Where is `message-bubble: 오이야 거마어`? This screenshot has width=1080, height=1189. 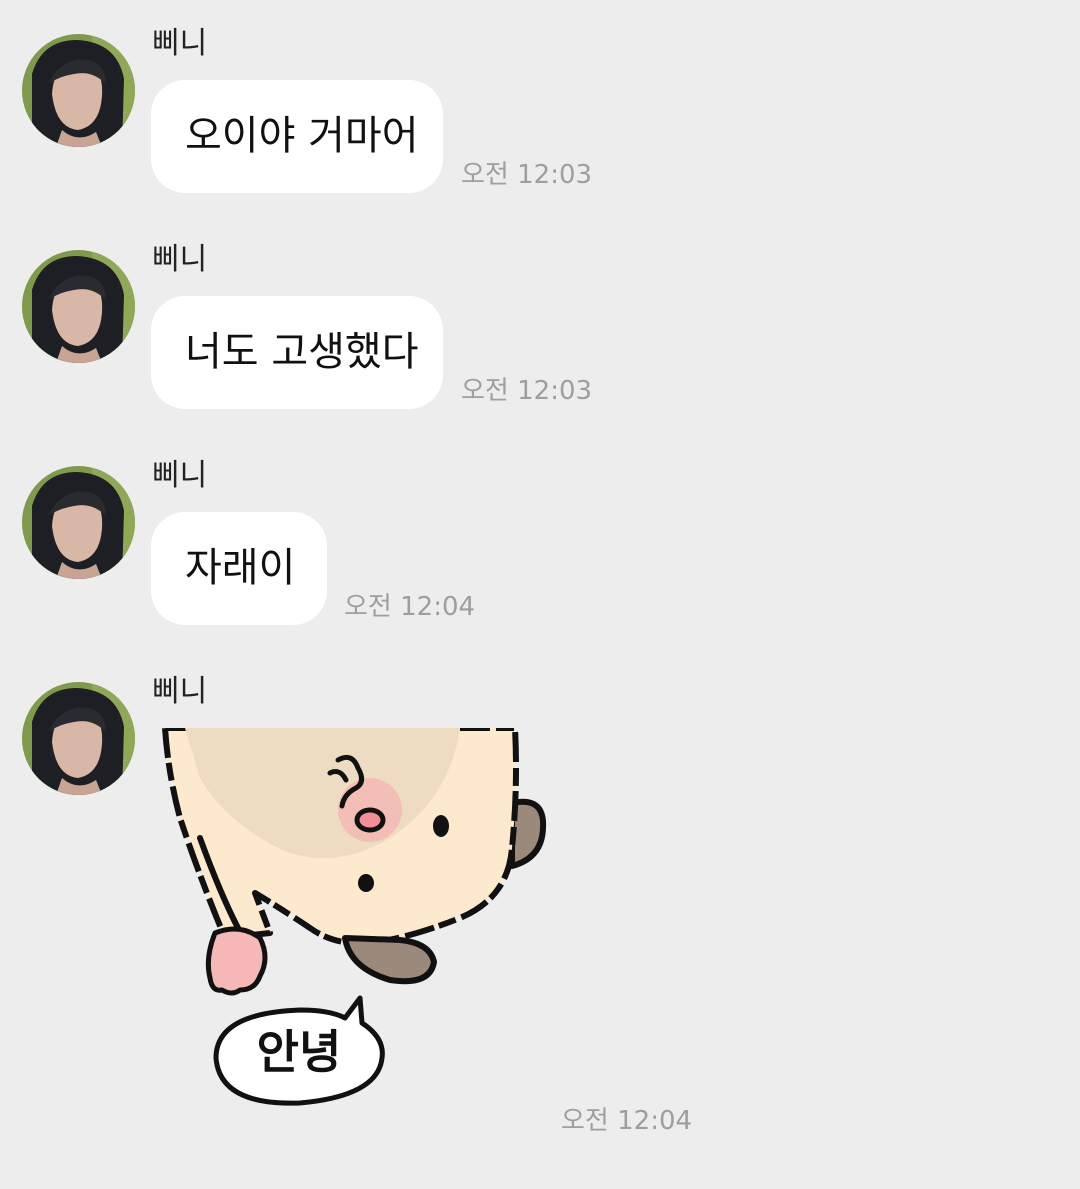 message-bubble: 오이야 거마어 is located at coordinates (297, 136).